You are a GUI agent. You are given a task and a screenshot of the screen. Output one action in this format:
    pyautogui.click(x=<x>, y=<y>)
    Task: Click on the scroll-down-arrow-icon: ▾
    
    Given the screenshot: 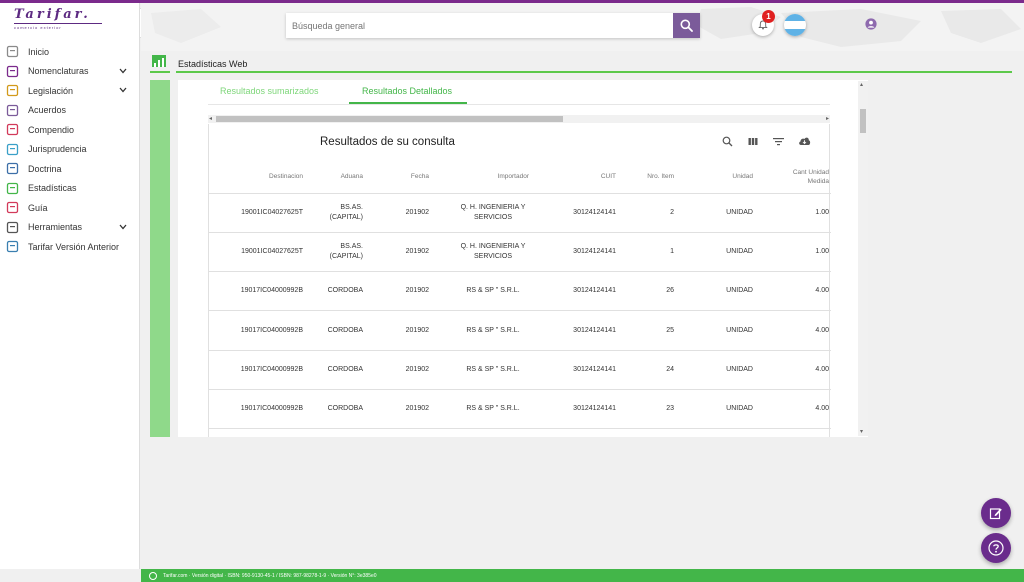 What is the action you would take?
    pyautogui.click(x=861, y=431)
    